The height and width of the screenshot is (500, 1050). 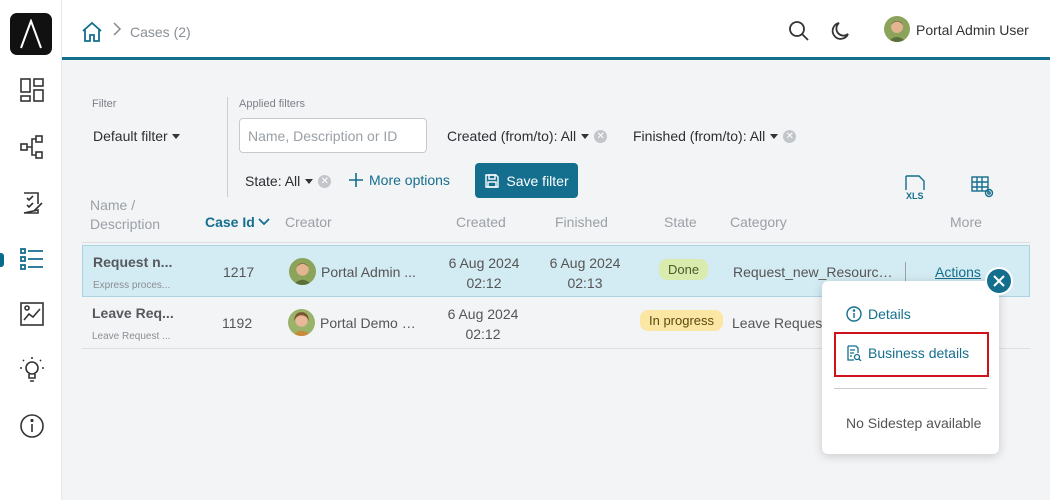 I want to click on tasks-icon, so click(x=32, y=203).